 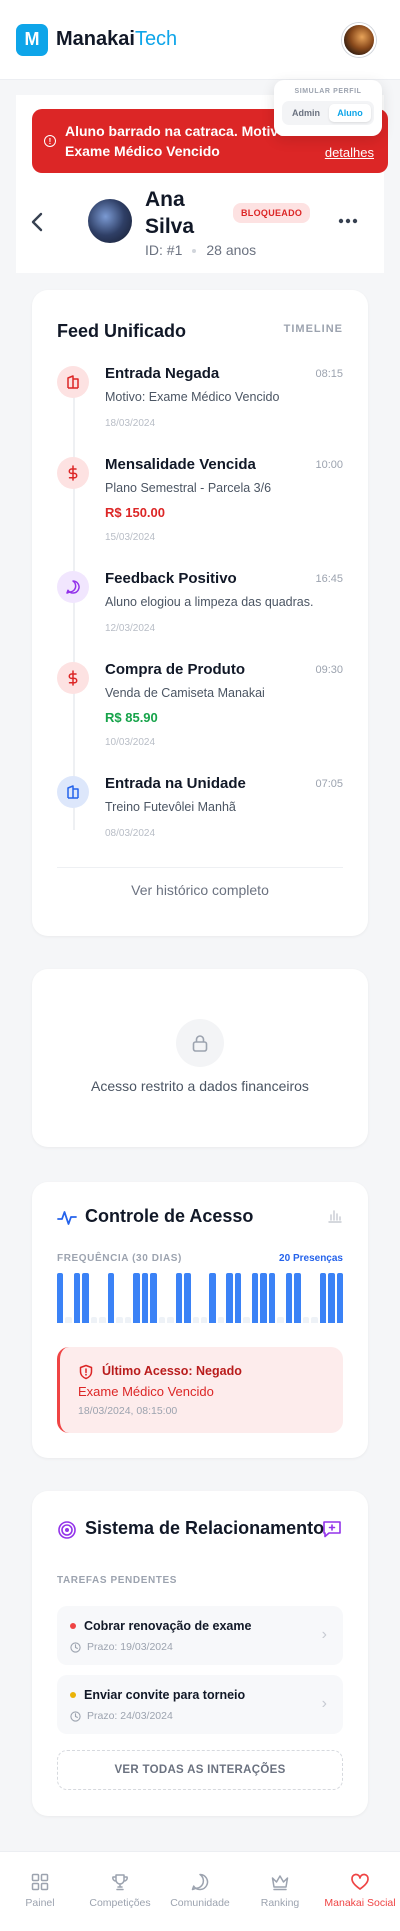 I want to click on profile-age: 28 anos, so click(x=231, y=250).